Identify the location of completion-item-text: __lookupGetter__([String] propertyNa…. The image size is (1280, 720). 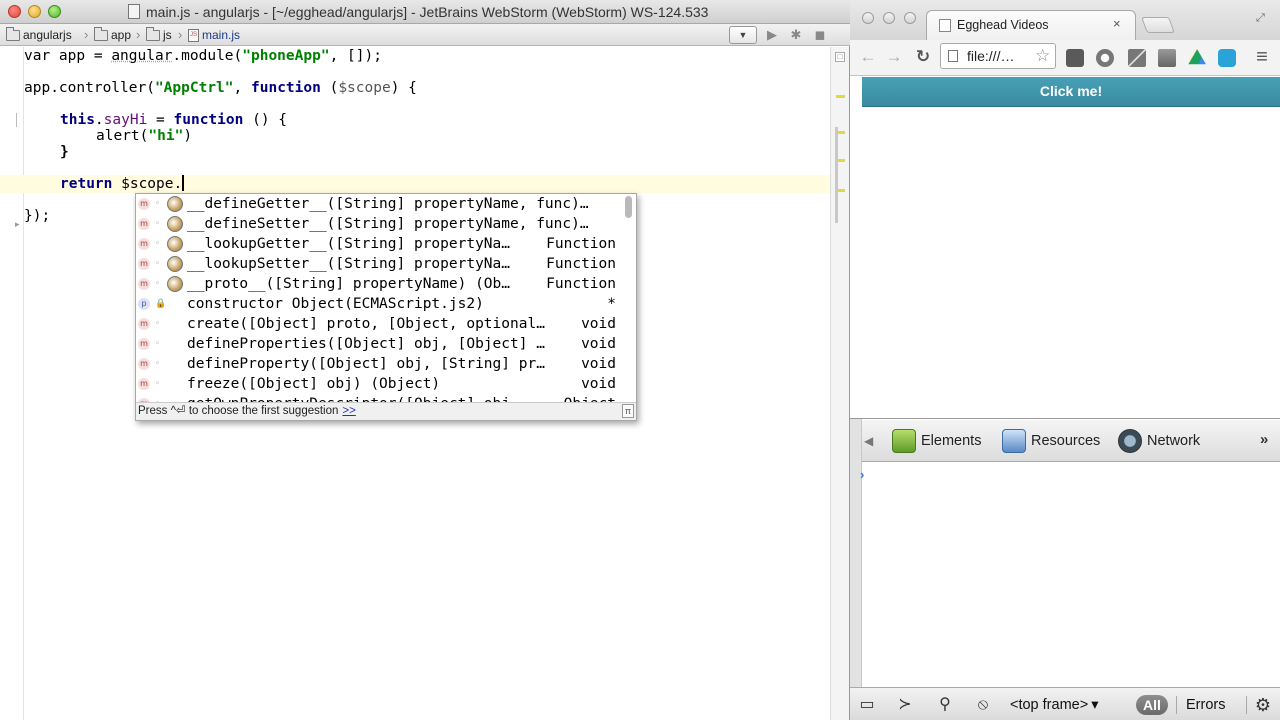
(349, 244).